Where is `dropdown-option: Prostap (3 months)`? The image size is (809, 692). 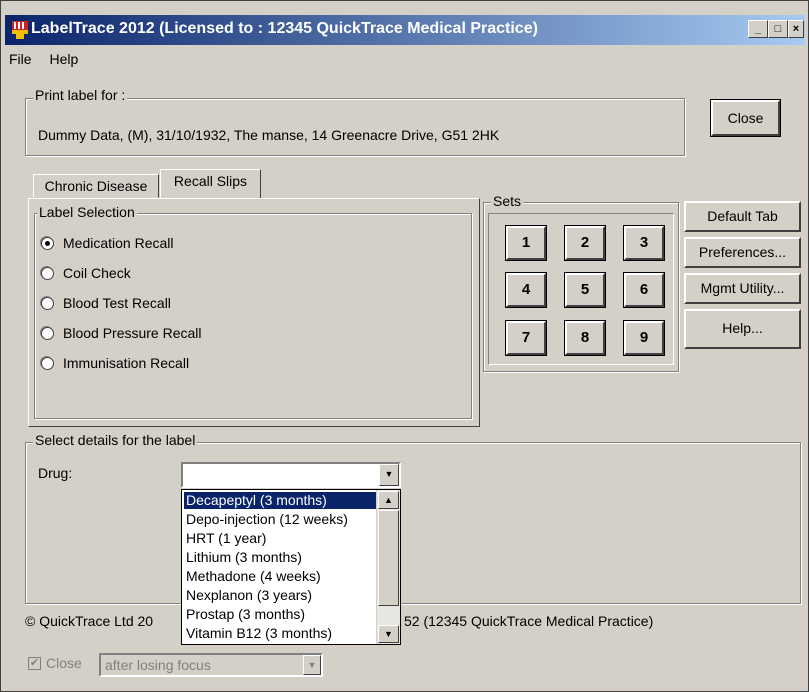 dropdown-option: Prostap (3 months) is located at coordinates (280, 614).